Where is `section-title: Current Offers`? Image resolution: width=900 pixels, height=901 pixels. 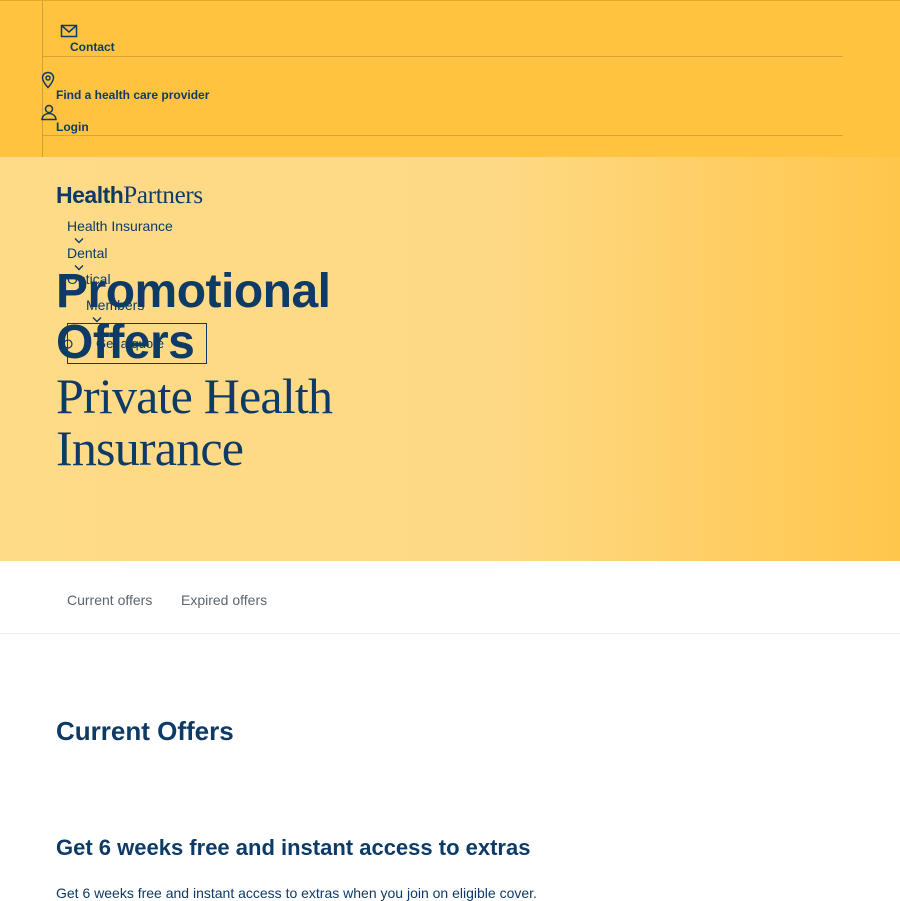 section-title: Current Offers is located at coordinates (145, 731).